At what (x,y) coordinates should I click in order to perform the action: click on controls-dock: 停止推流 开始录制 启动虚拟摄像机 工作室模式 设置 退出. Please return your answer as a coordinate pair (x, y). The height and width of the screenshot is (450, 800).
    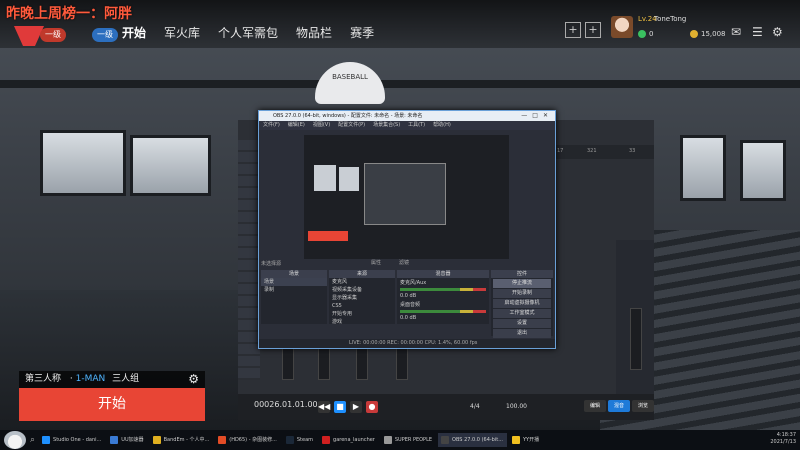
    Looking at the image, I should click on (522, 308).